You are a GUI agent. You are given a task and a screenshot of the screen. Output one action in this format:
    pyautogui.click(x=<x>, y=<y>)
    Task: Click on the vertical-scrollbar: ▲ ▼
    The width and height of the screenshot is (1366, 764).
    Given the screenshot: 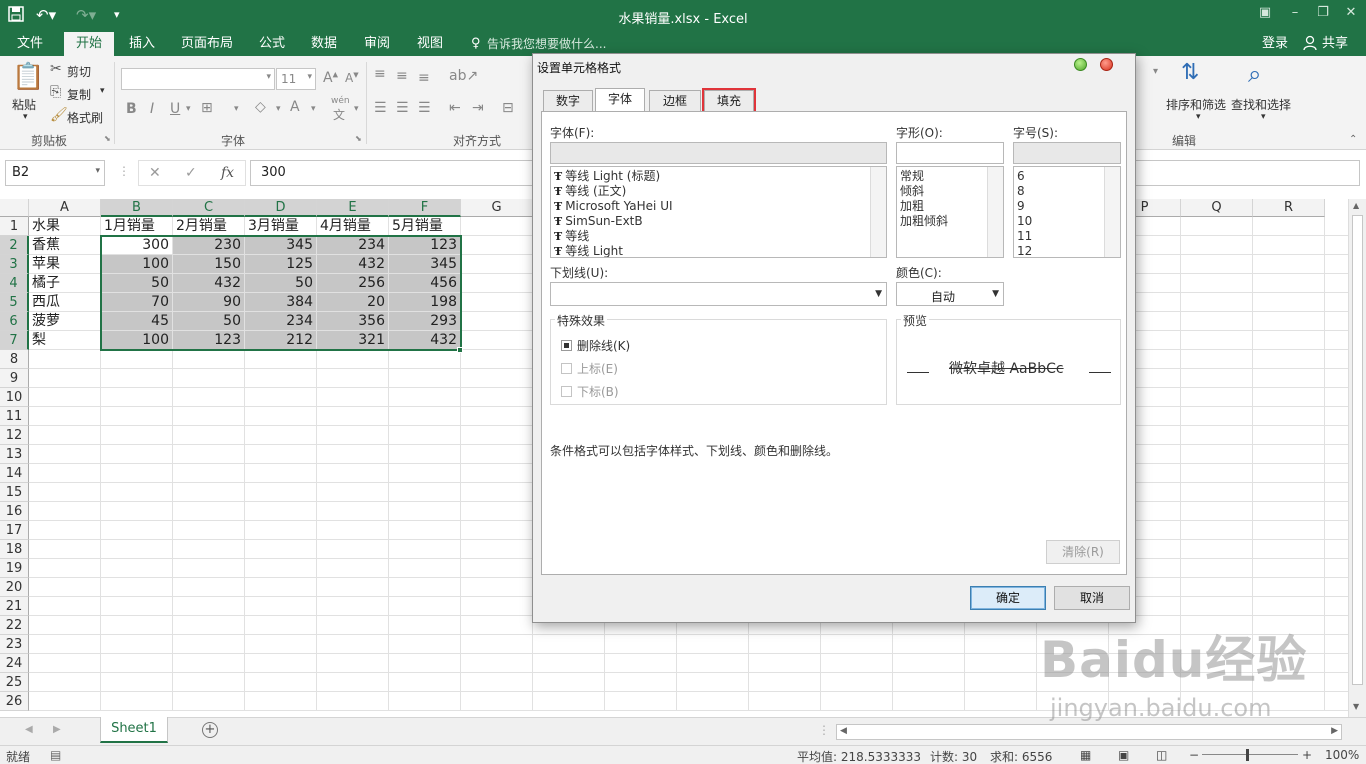 What is the action you would take?
    pyautogui.click(x=1357, y=458)
    